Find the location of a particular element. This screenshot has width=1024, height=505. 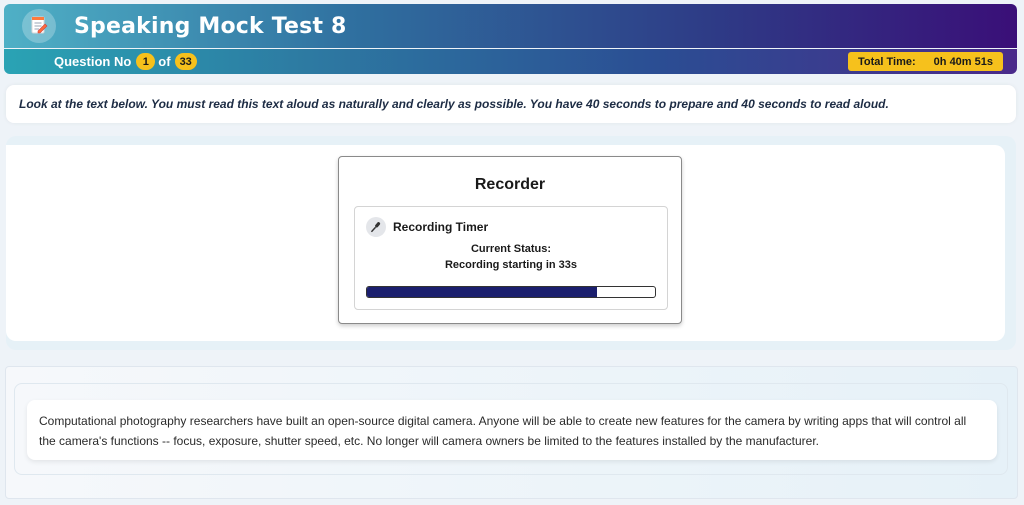

total-time-label: Total Time: is located at coordinates (887, 61).